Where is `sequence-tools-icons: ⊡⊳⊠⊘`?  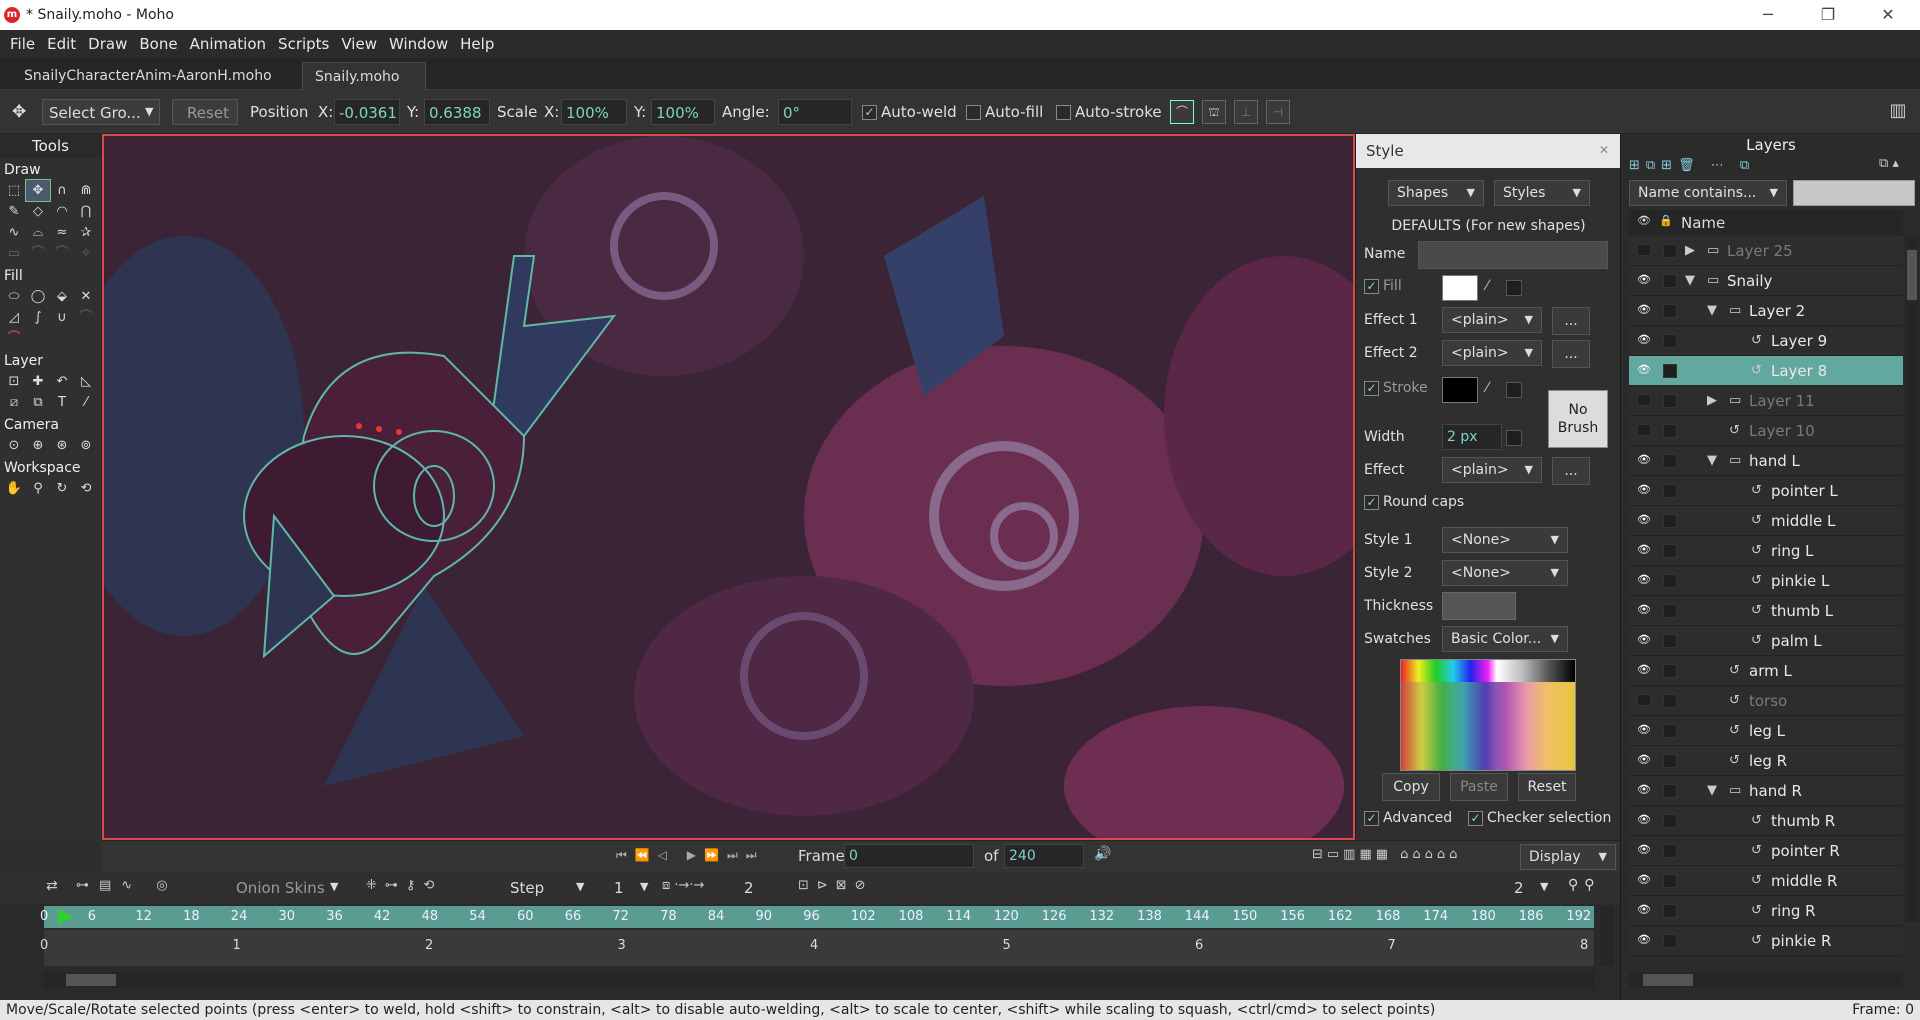 sequence-tools-icons: ⊡⊳⊠⊘ is located at coordinates (836, 885).